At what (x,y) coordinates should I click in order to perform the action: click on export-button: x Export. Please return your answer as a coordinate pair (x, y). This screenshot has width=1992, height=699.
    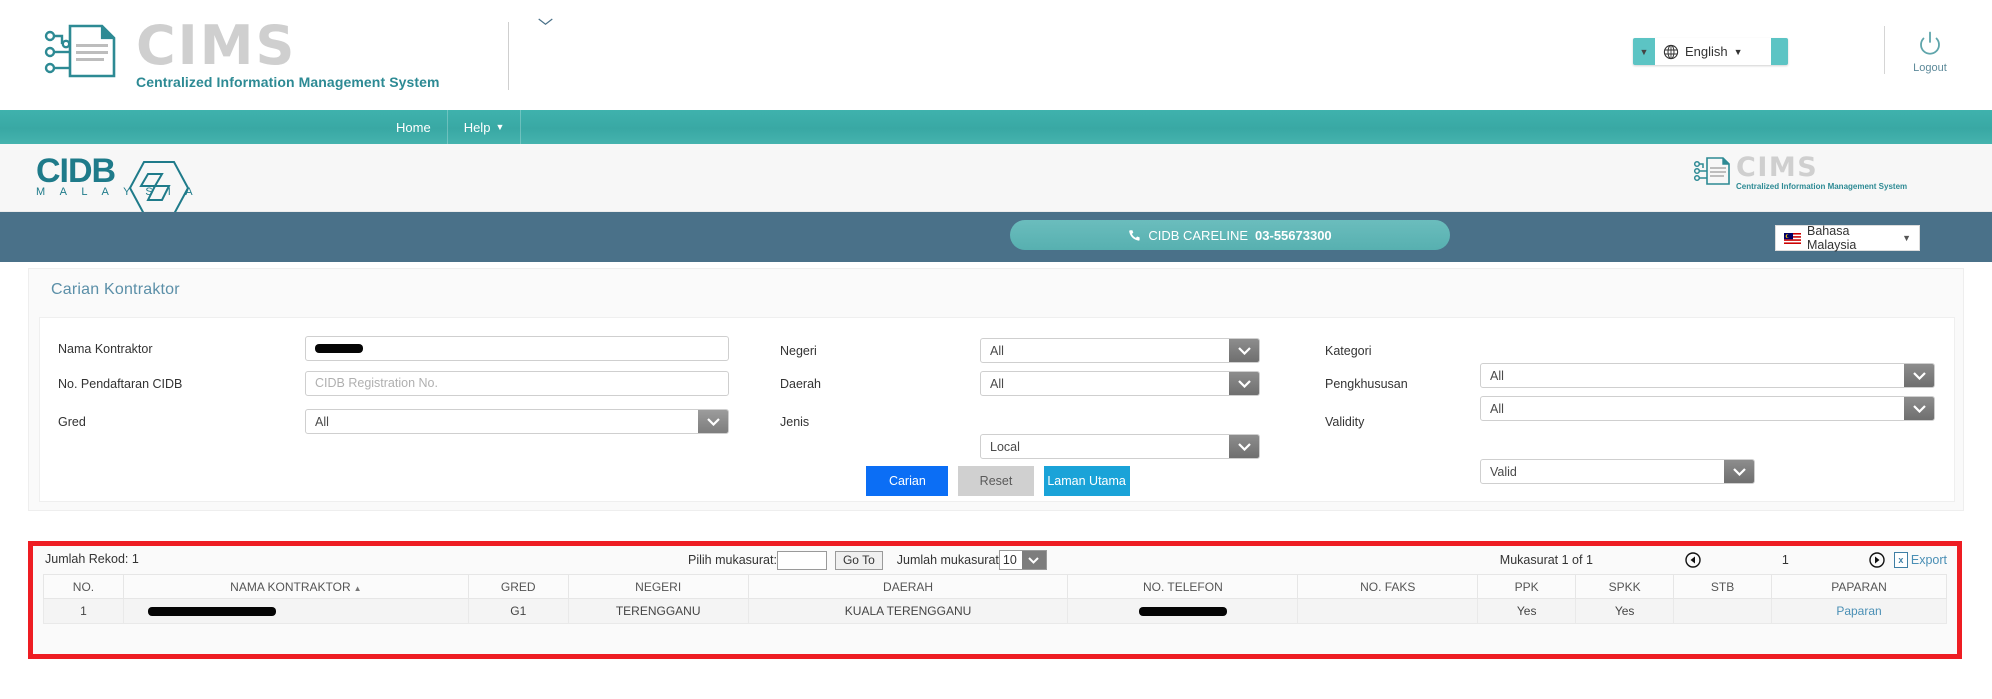
    Looking at the image, I should click on (1920, 559).